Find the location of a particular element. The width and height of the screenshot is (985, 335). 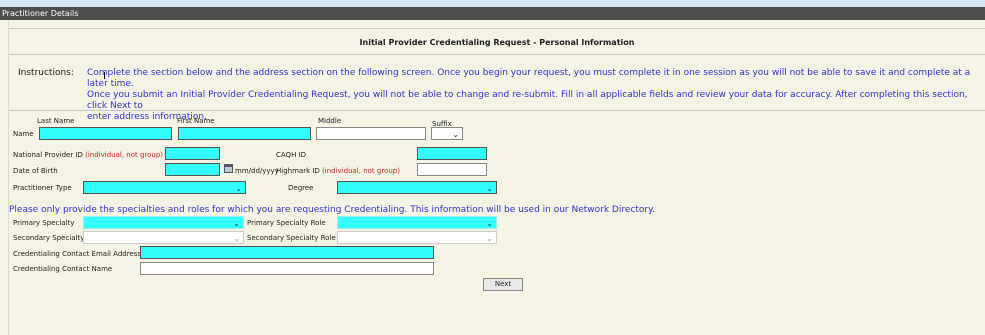

instructions-label: Instructions: is located at coordinates (46, 73).